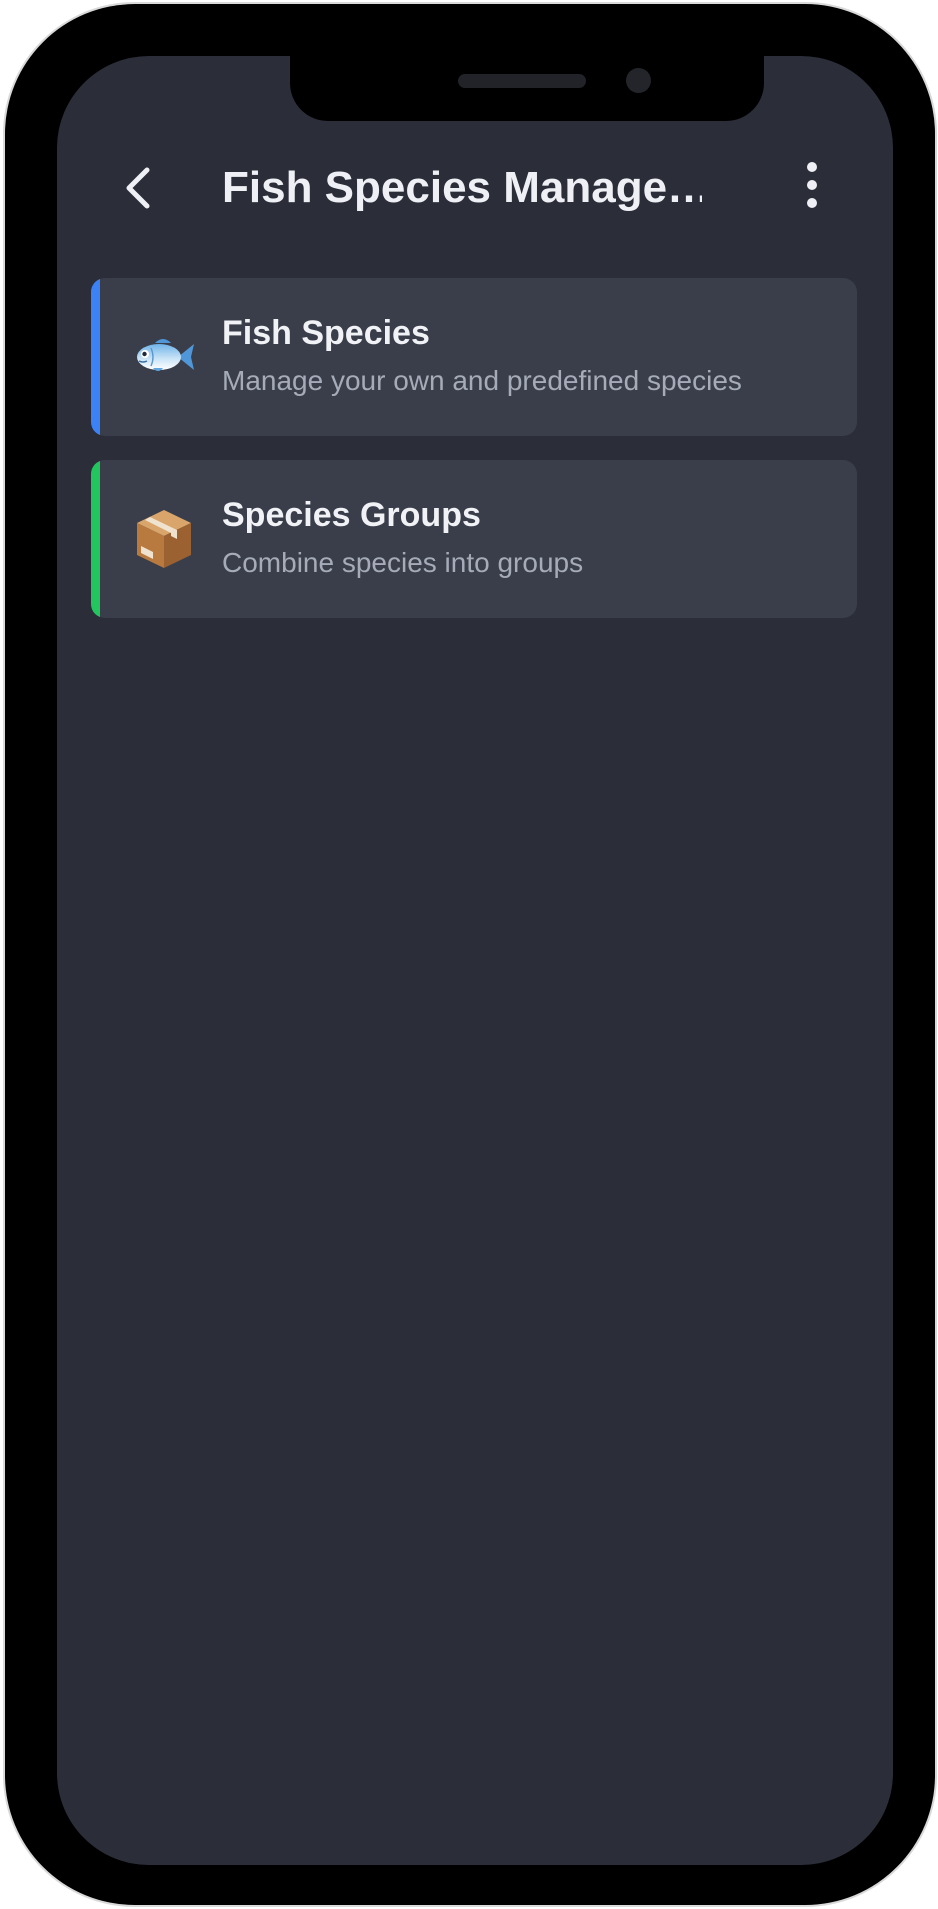 Image resolution: width=938 pixels, height=1909 pixels. I want to click on speaker-grille, so click(522, 81).